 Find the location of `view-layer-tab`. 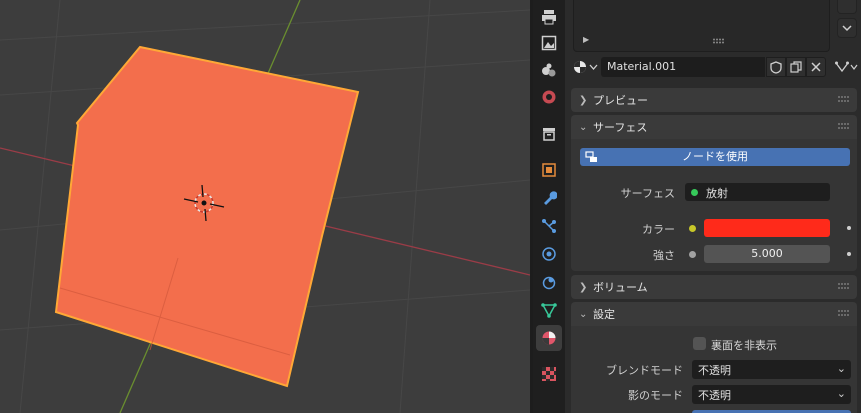

view-layer-tab is located at coordinates (549, 70).